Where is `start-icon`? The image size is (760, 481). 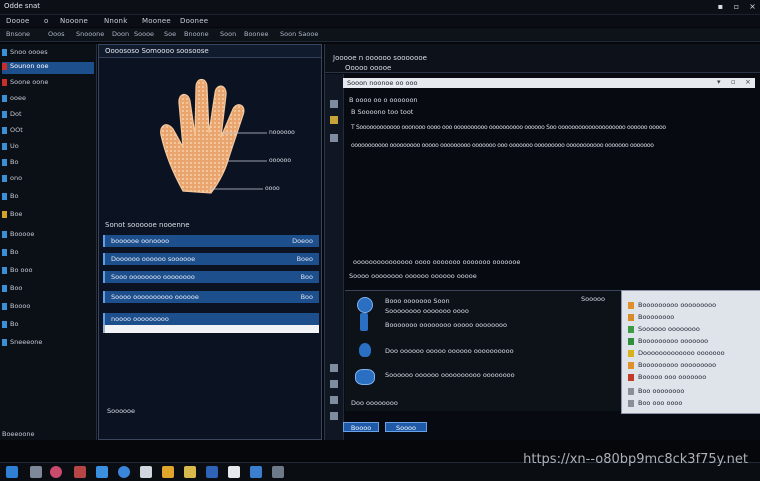
start-icon is located at coordinates (12, 472).